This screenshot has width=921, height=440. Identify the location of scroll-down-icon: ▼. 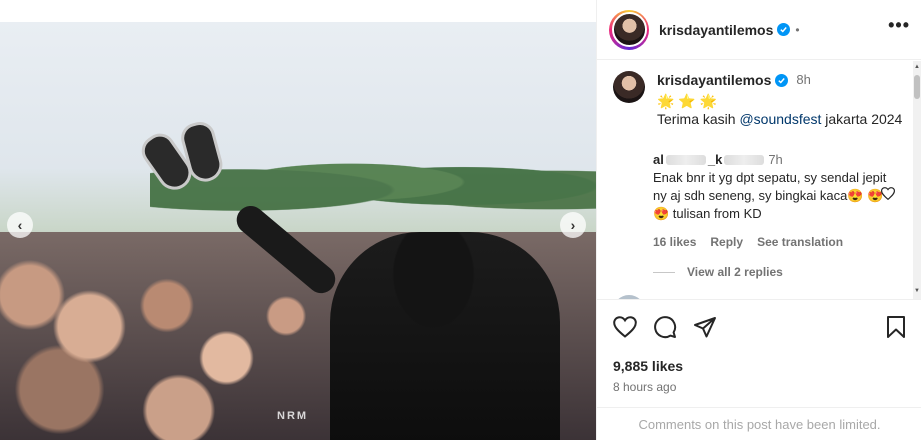
(917, 291).